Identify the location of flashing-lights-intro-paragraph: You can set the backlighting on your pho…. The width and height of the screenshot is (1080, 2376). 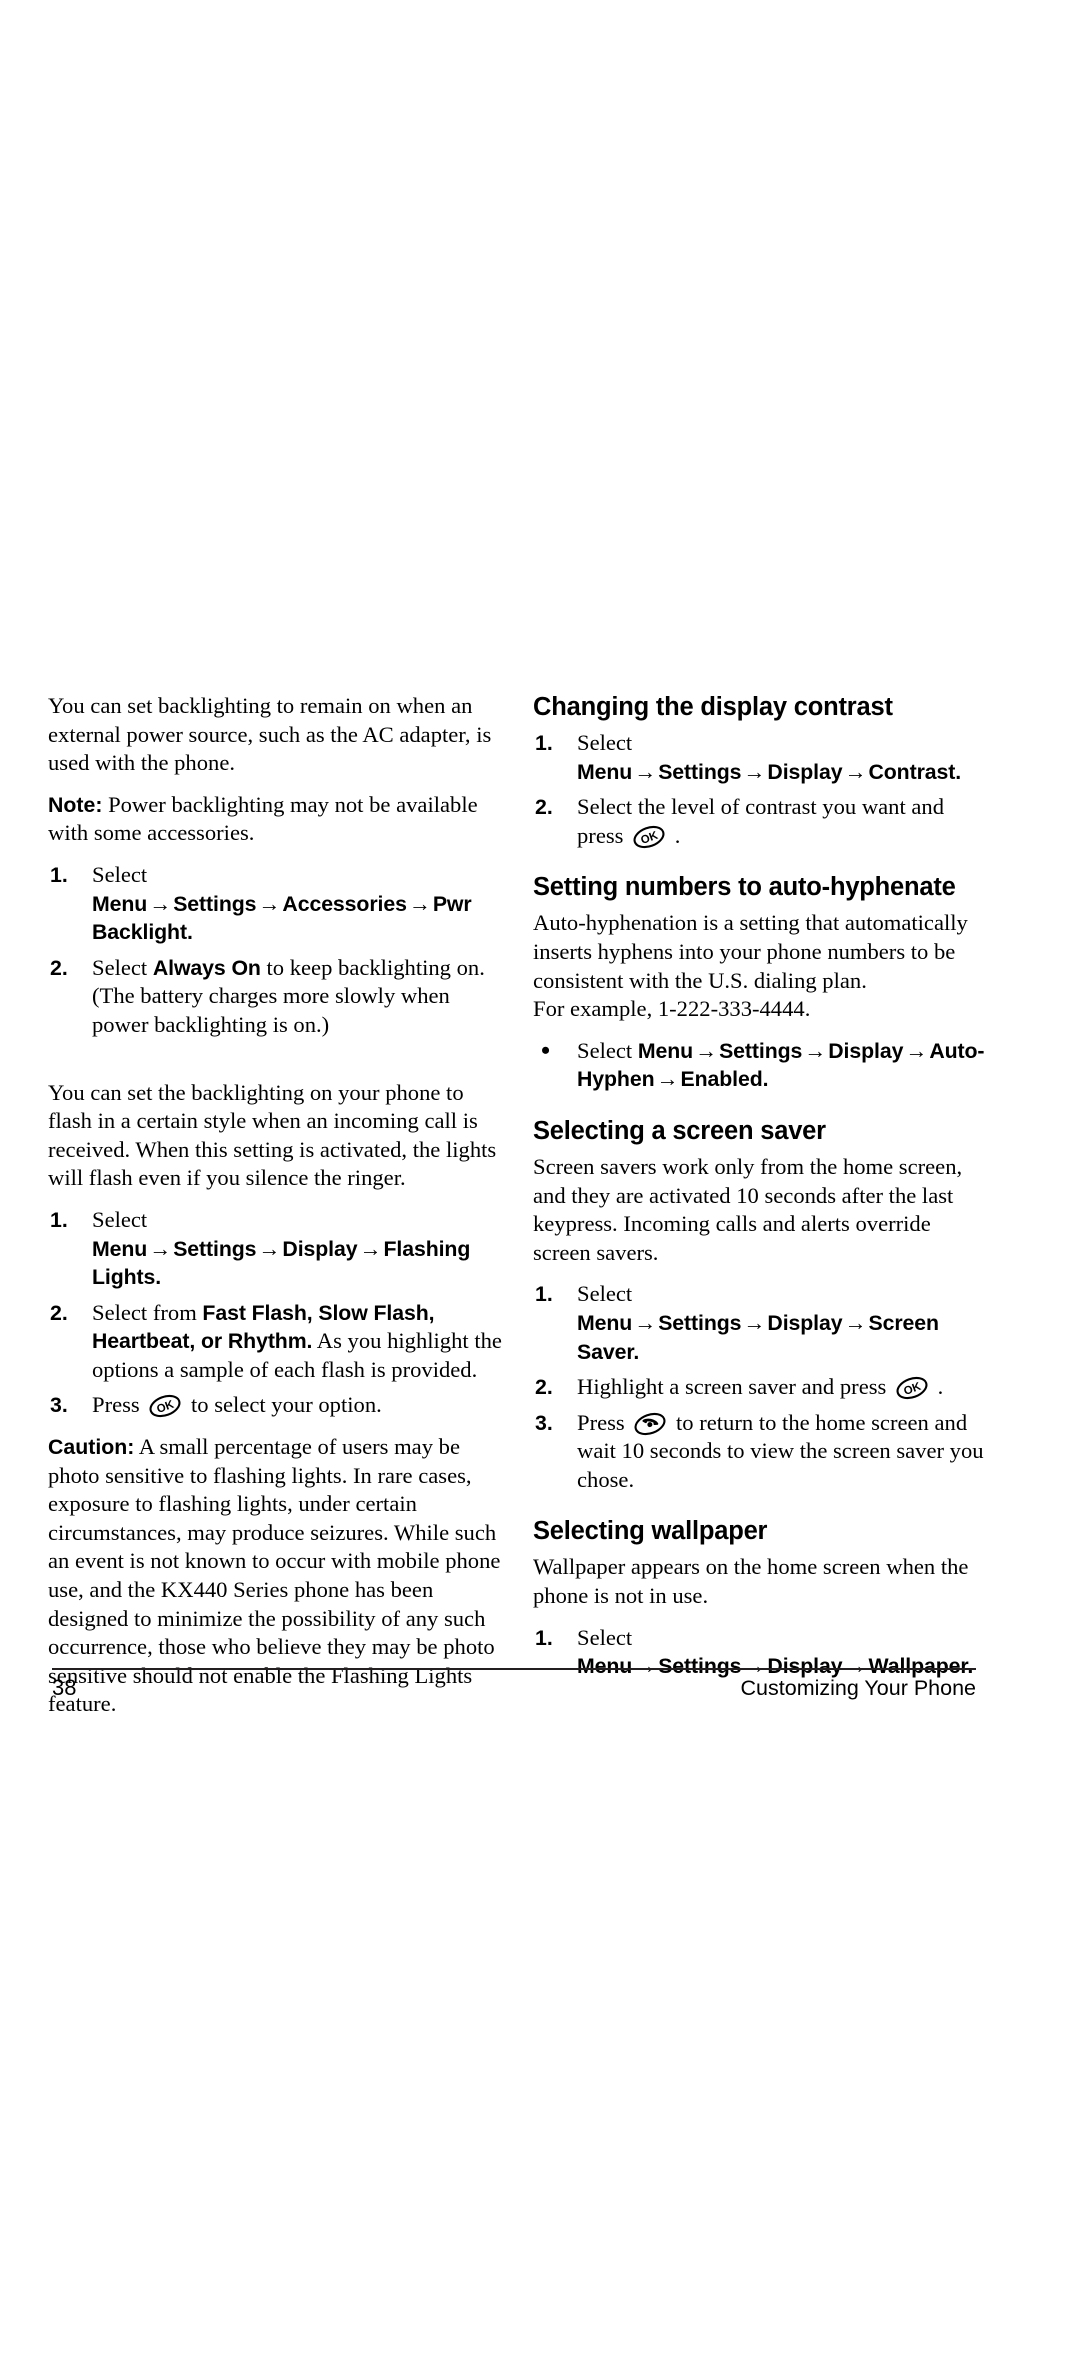
(272, 1135).